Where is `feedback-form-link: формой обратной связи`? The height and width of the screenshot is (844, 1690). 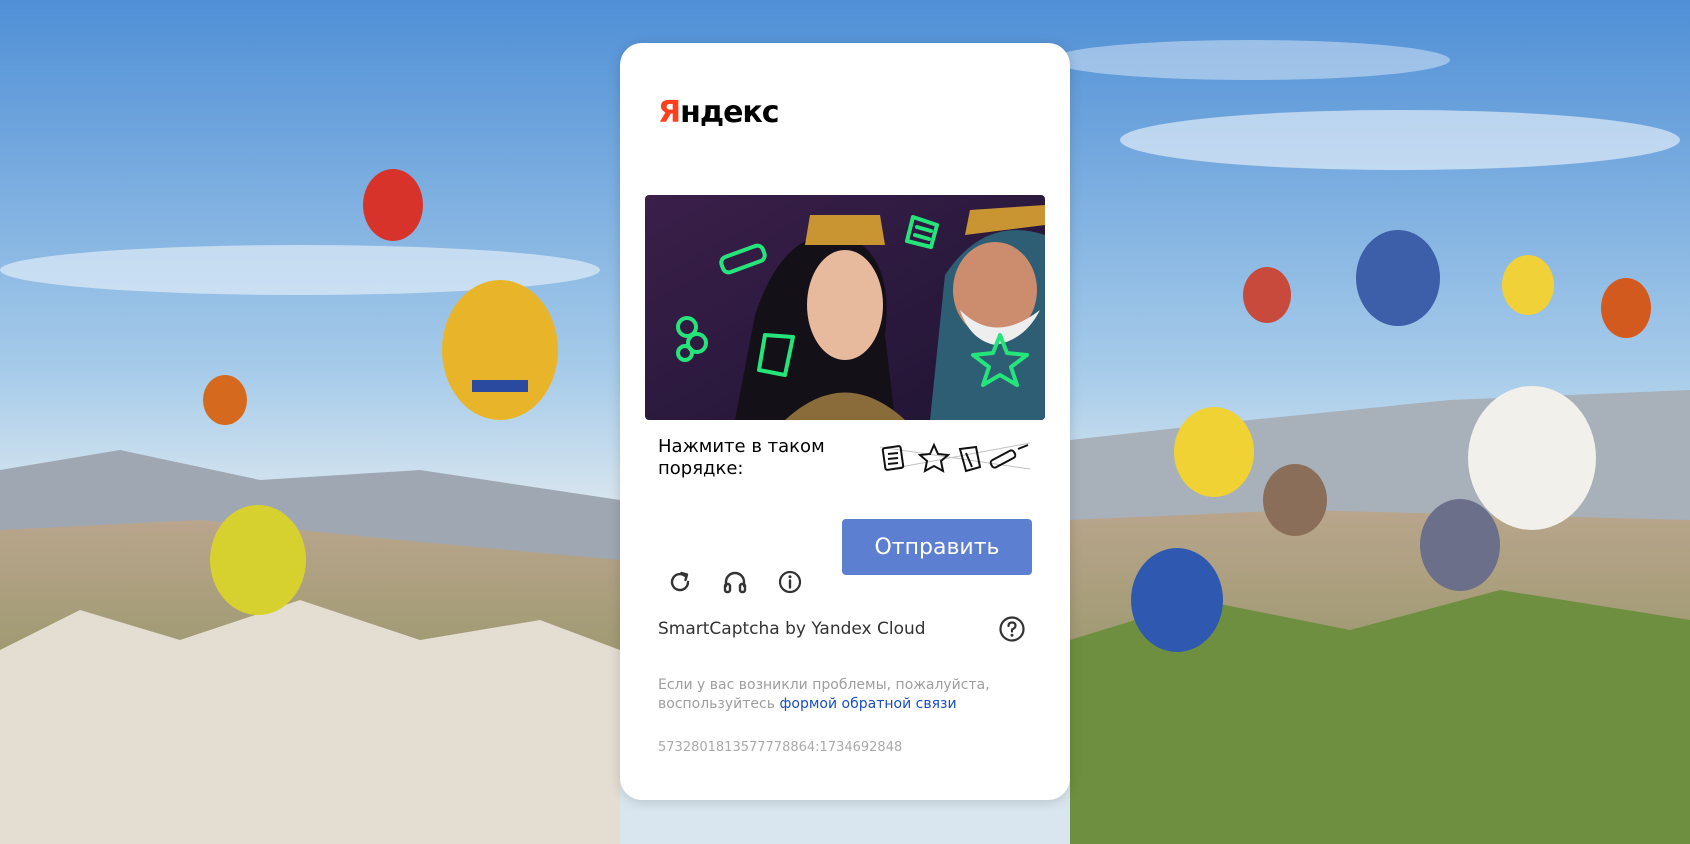 feedback-form-link: формой обратной связи is located at coordinates (867, 704).